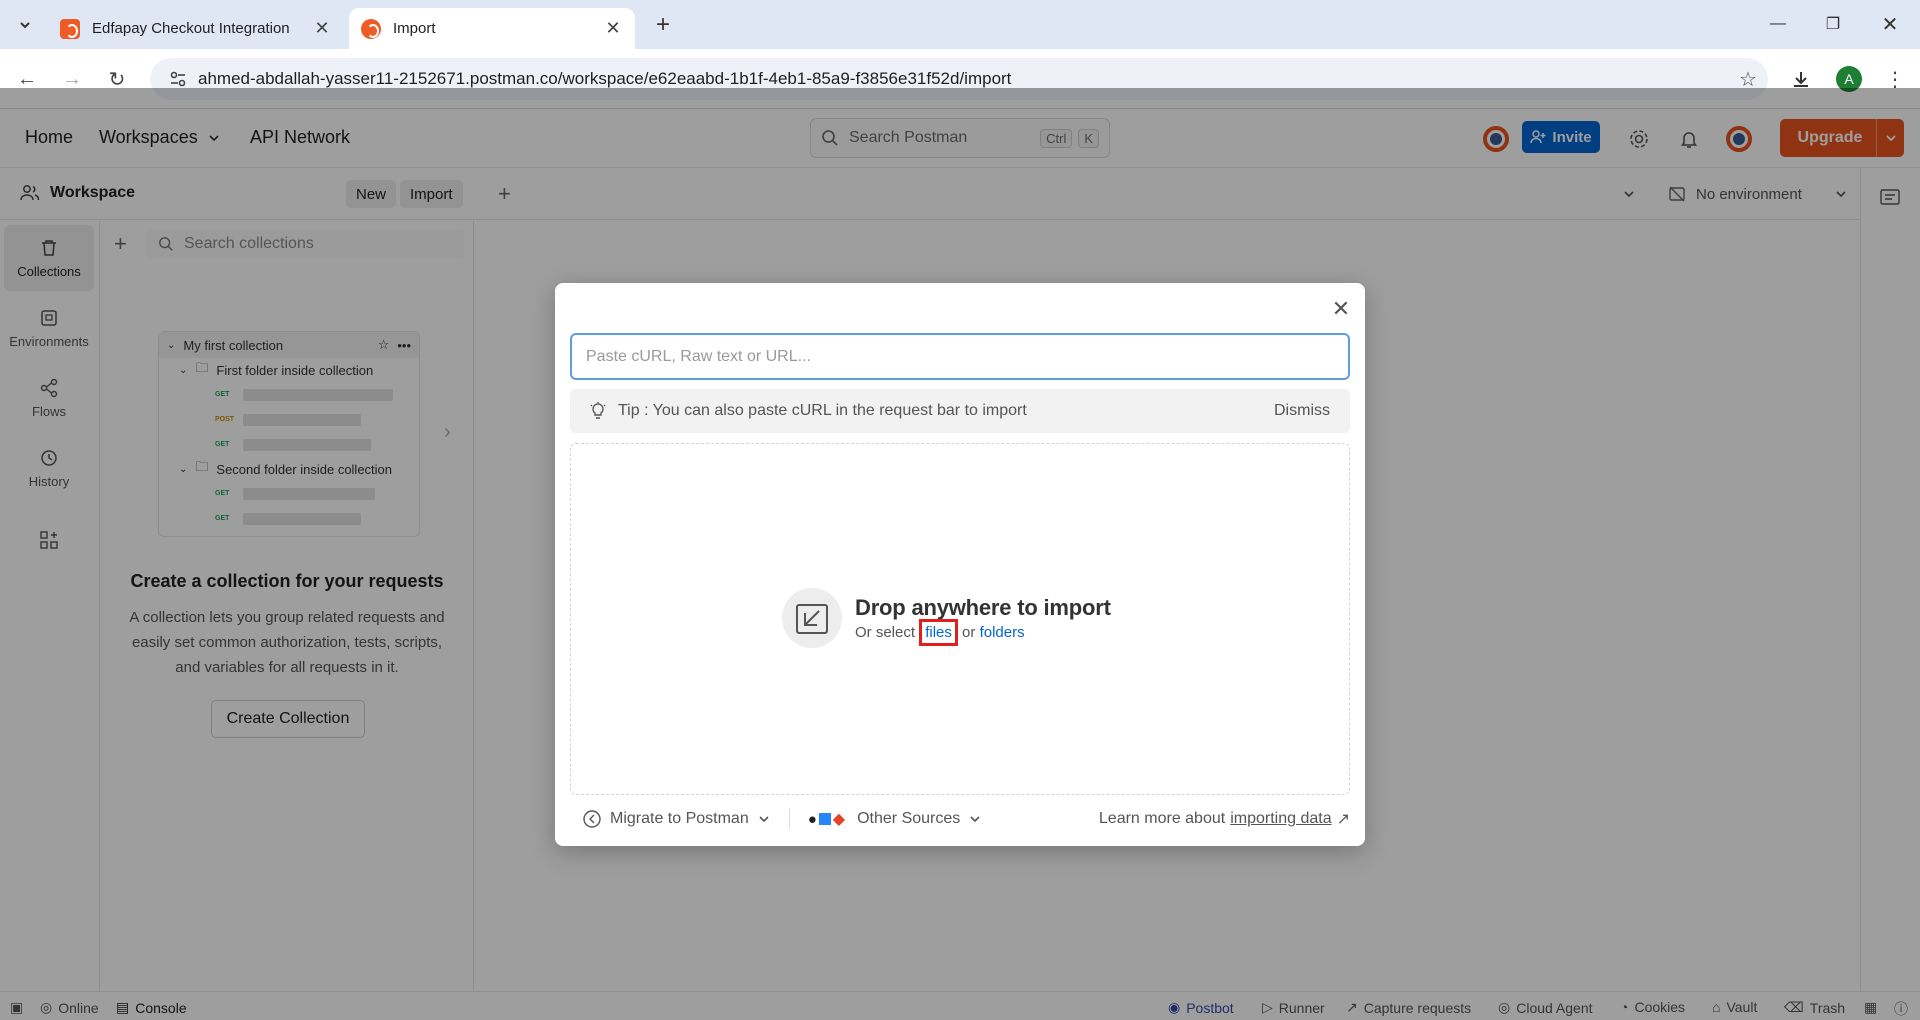 The image size is (1920, 1020). I want to click on other-sources-dropdown: ● ◆ Other Sources, so click(895, 819).